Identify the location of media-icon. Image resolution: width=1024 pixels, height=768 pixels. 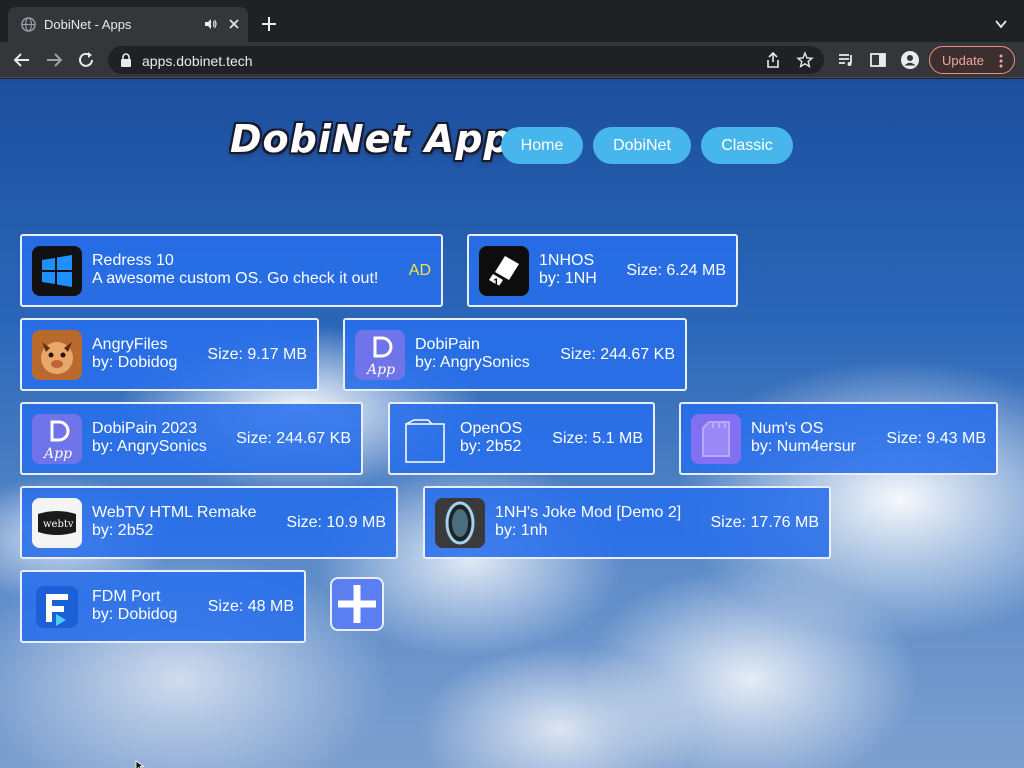
(846, 60).